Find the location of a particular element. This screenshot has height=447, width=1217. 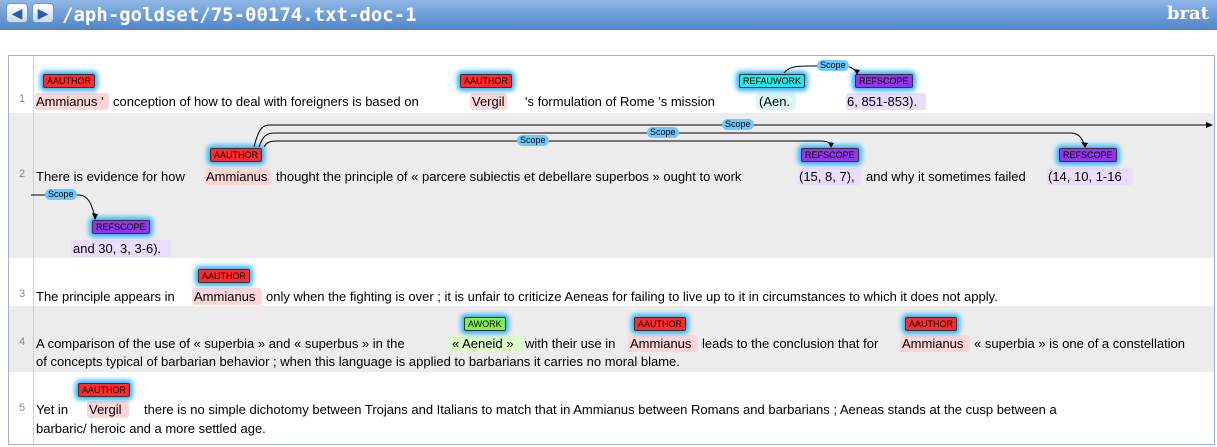

token: The principle appears in is located at coordinates (105, 296).